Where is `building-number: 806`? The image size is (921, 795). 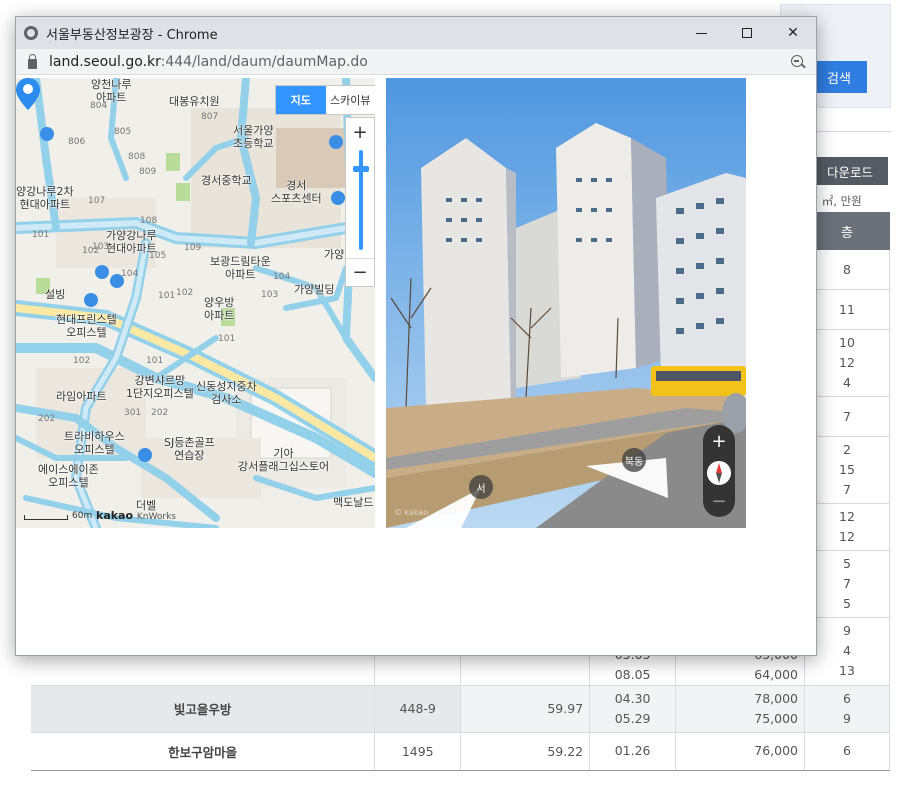 building-number: 806 is located at coordinates (77, 142).